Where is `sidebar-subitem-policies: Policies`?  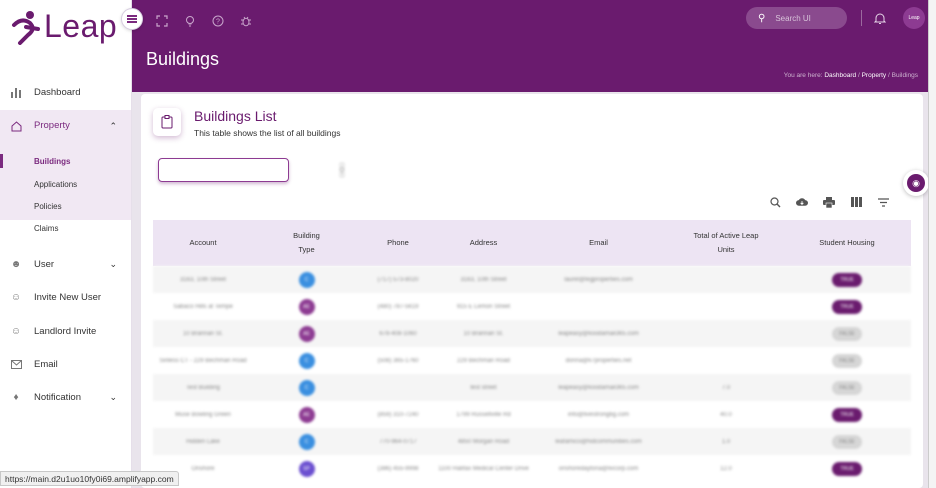
sidebar-subitem-policies: Policies is located at coordinates (48, 206).